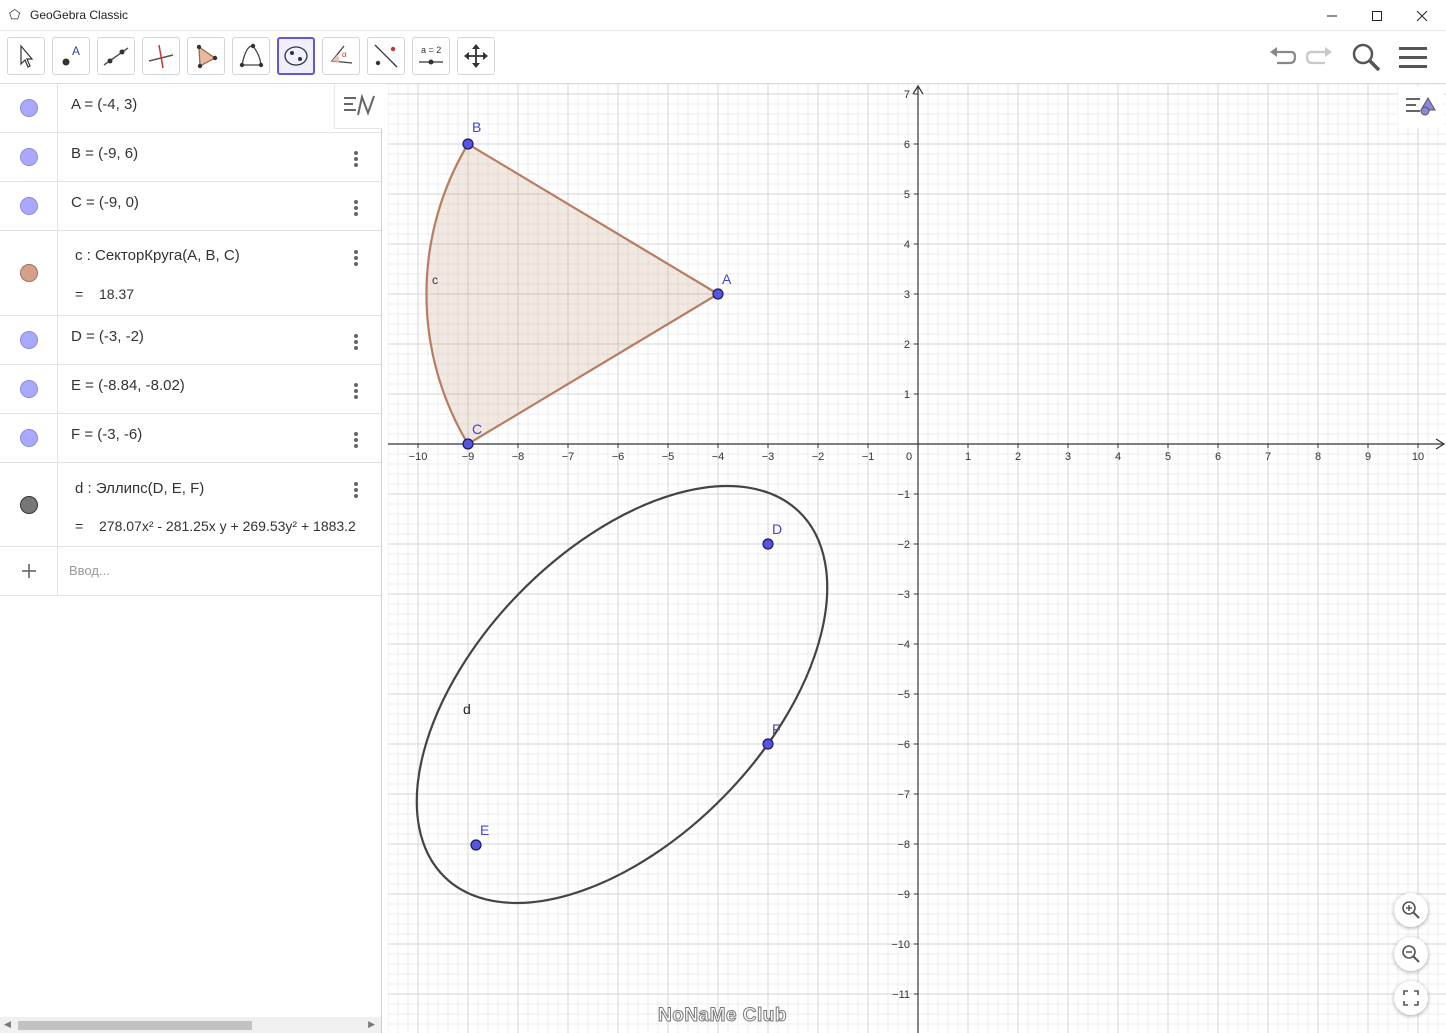 The height and width of the screenshot is (1033, 1446). What do you see at coordinates (386, 56) in the screenshot?
I see `reflect-tool` at bounding box center [386, 56].